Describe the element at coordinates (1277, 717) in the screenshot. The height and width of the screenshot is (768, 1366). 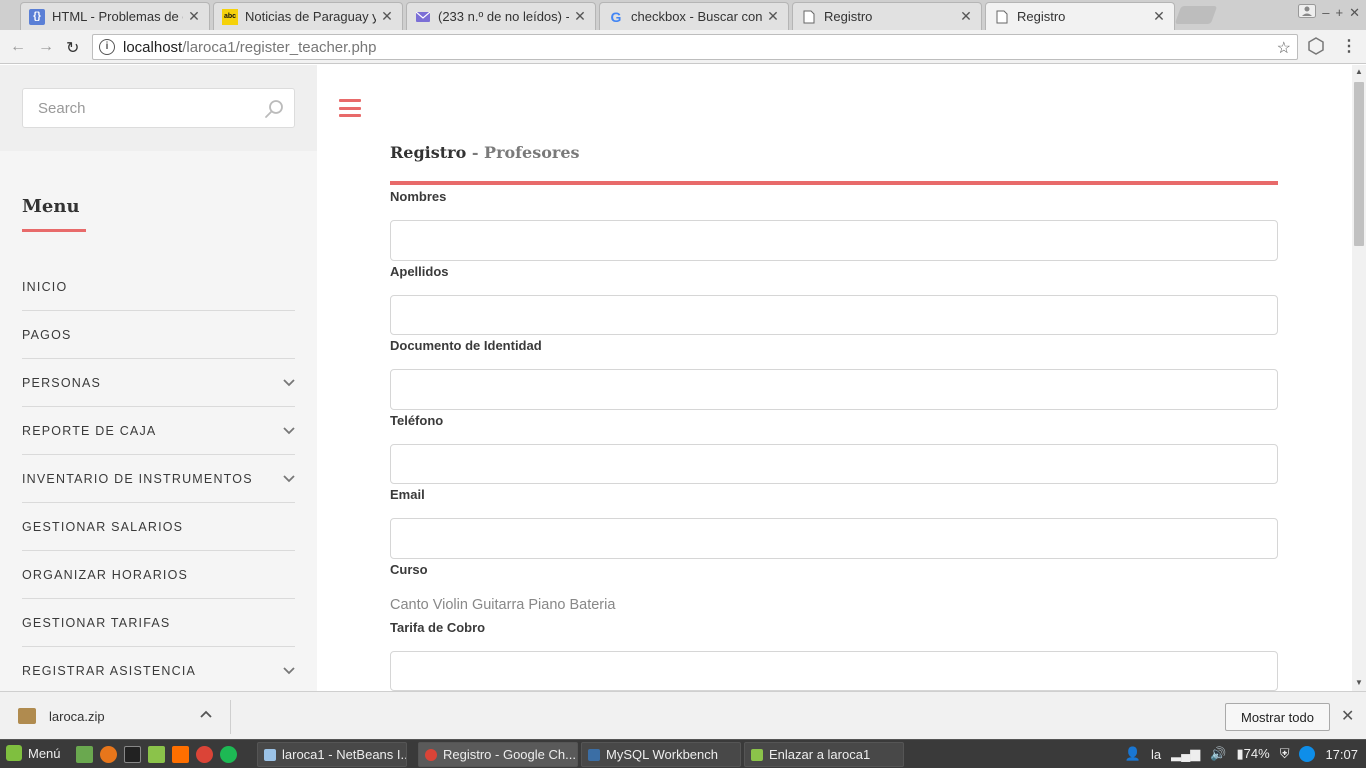
I see `show-all-downloads-button: Mostrar todo` at that location.